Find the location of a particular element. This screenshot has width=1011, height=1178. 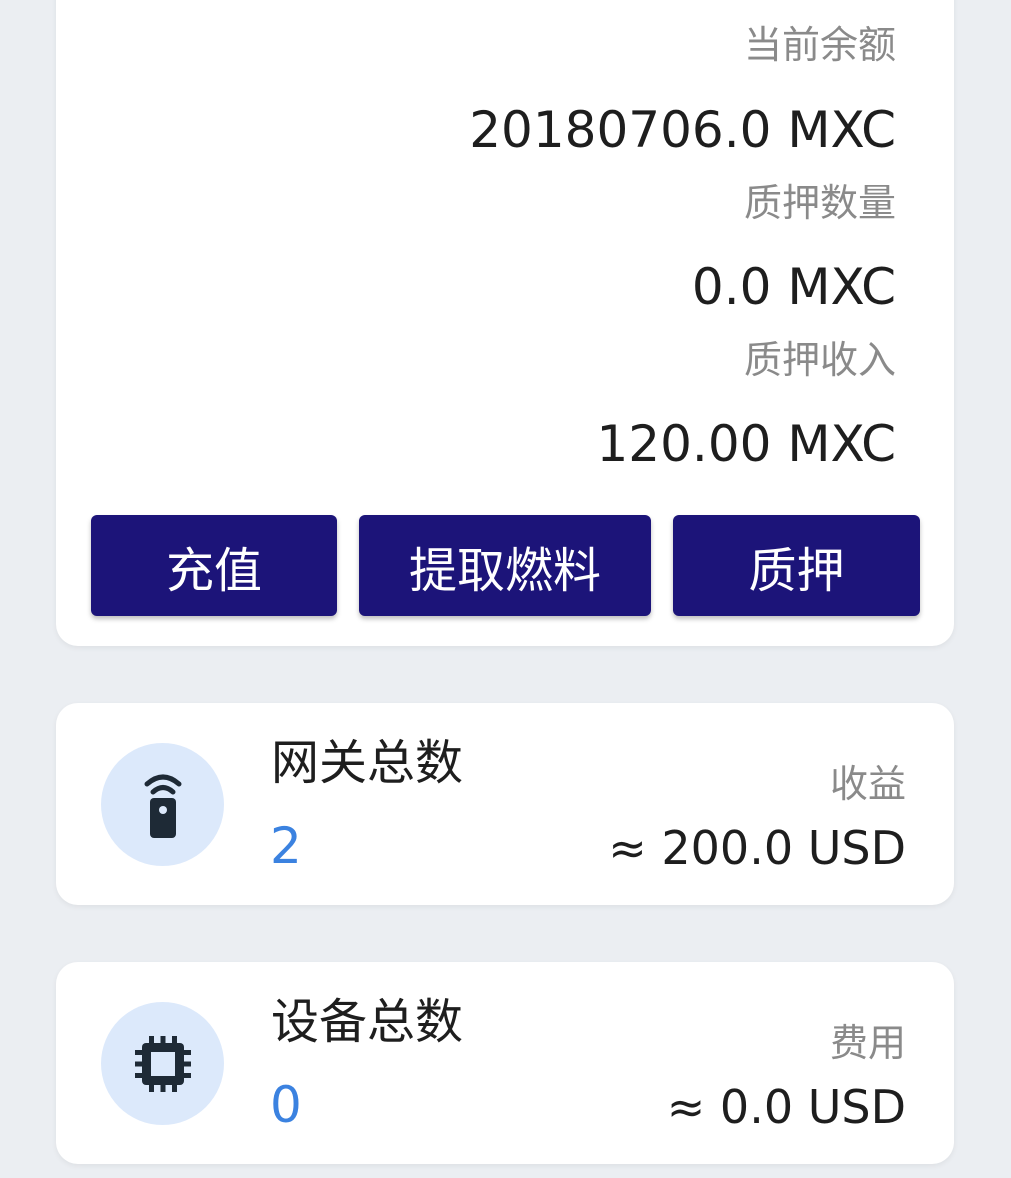

topup-button: 充值 is located at coordinates (214, 565).